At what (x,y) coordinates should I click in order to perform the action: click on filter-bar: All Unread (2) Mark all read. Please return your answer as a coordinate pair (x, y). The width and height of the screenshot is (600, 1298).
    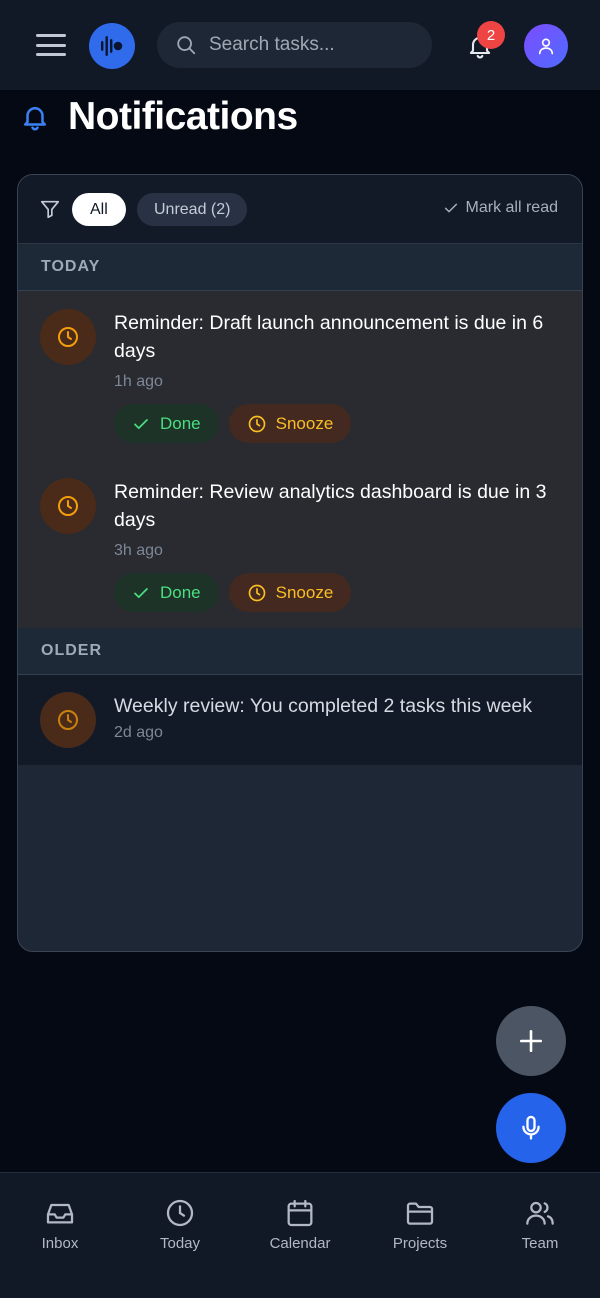
    Looking at the image, I should click on (300, 209).